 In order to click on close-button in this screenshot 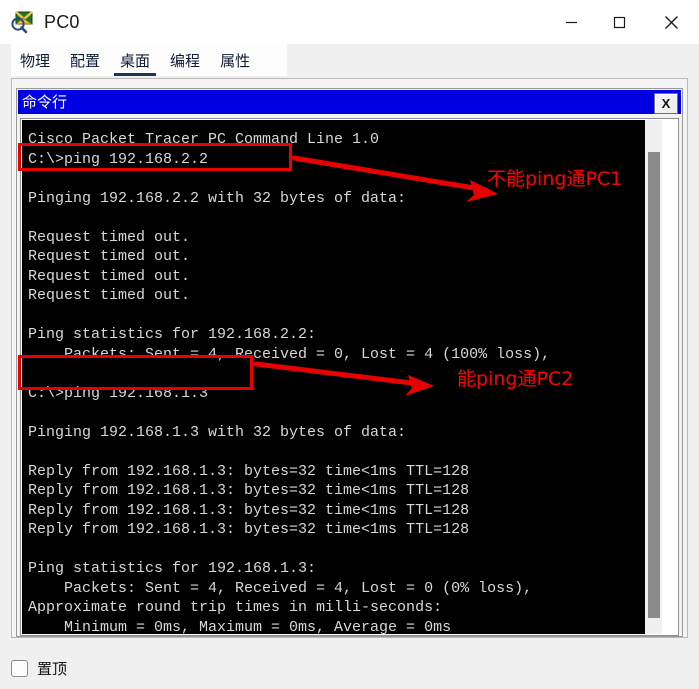, I will do `click(671, 22)`.